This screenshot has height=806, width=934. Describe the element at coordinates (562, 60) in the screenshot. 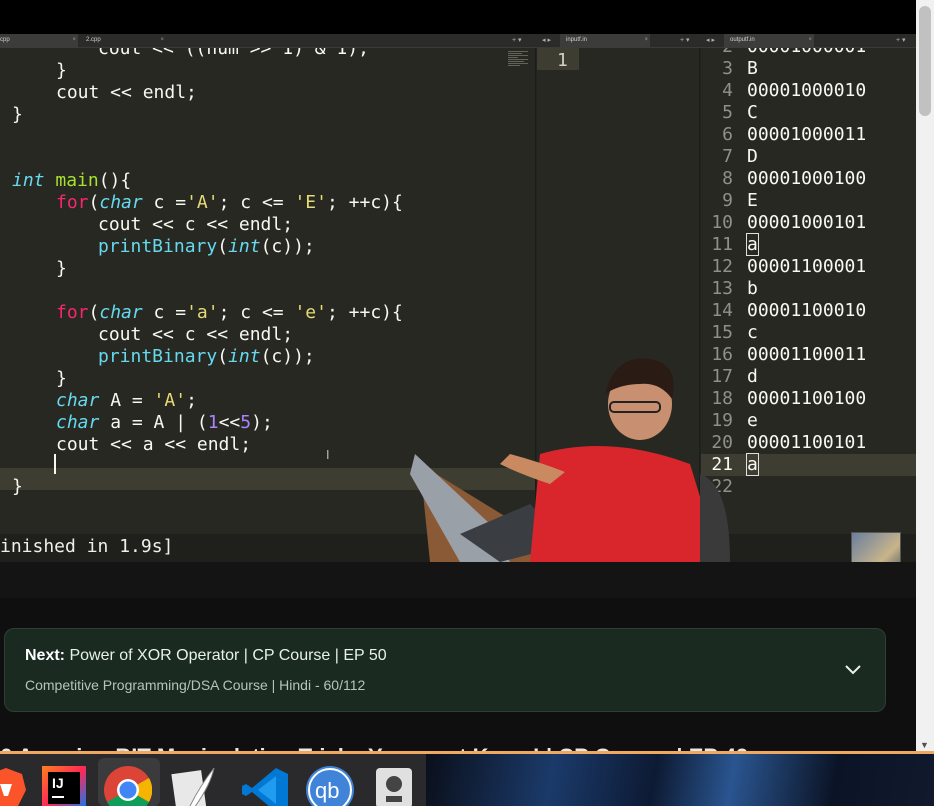

I see `line-number: 1` at that location.